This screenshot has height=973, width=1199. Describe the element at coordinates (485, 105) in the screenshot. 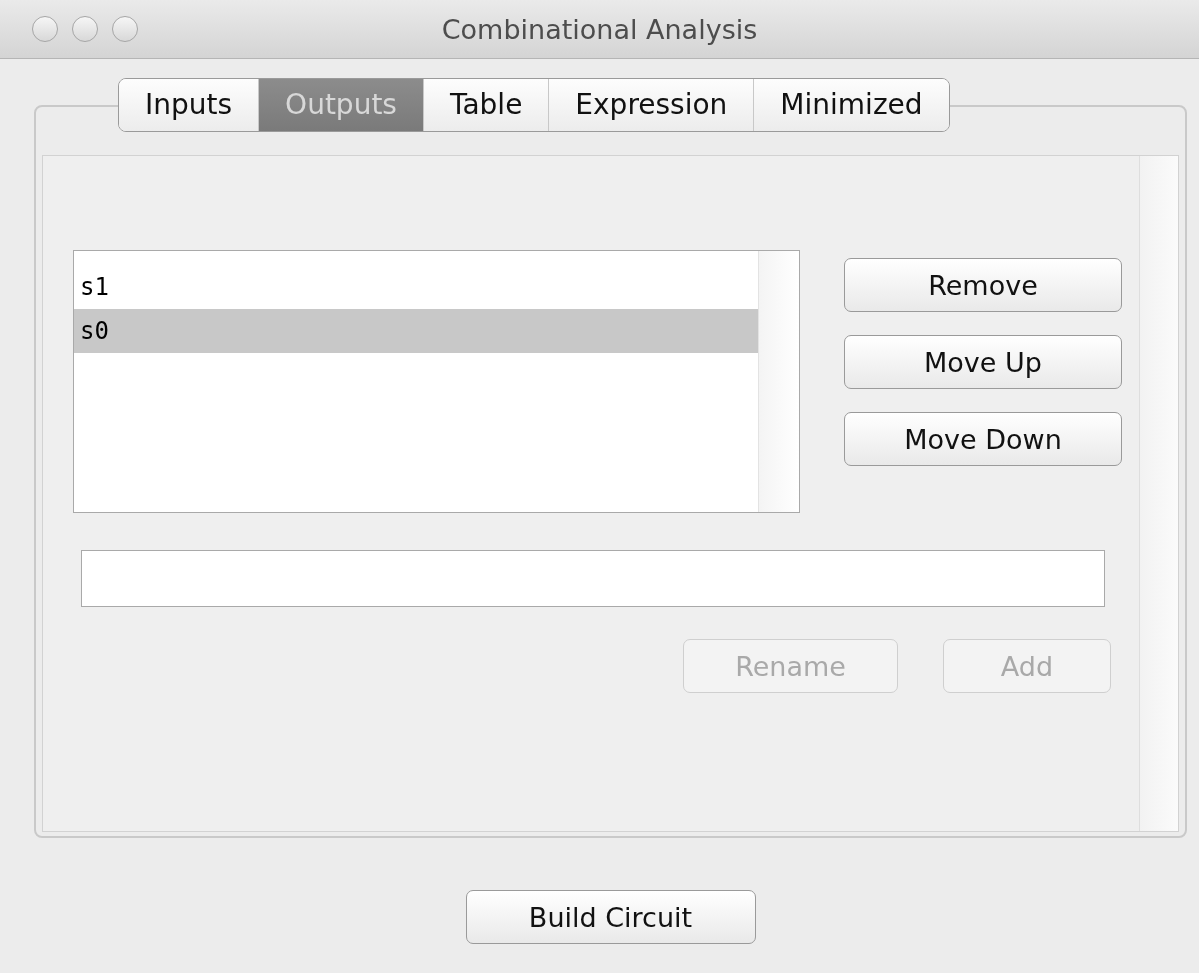

I see `tab: Table` at that location.